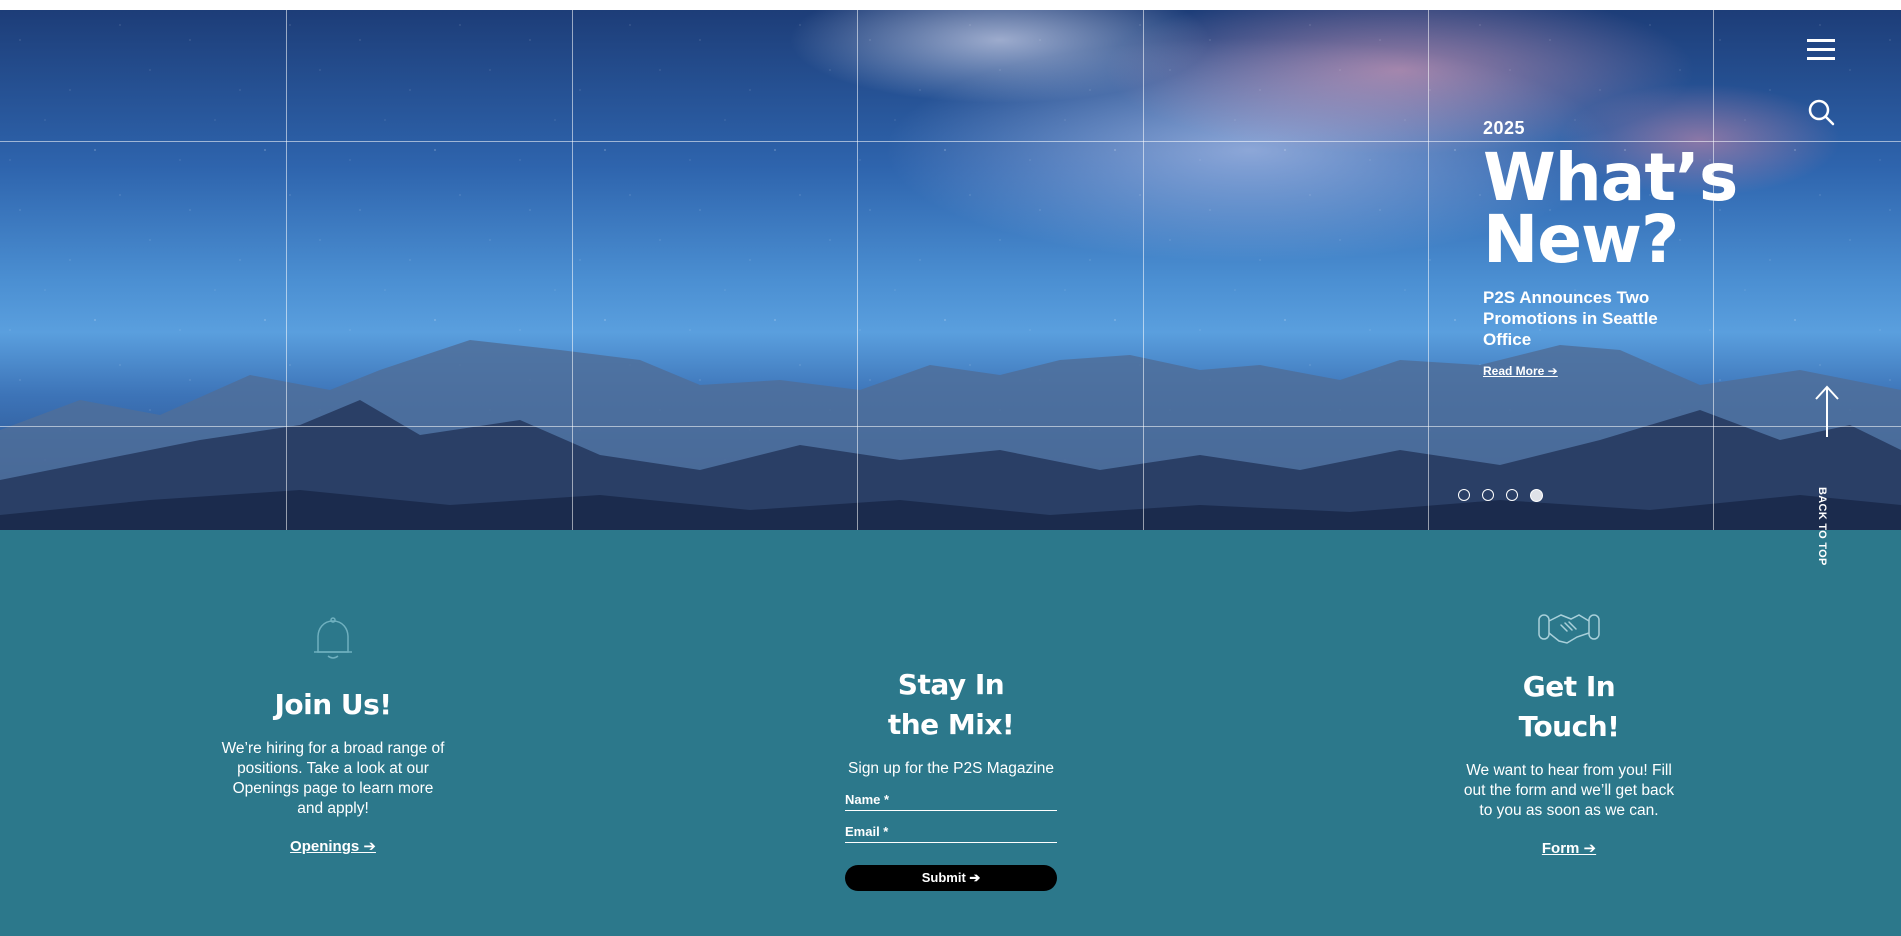 The height and width of the screenshot is (936, 1901). Describe the element at coordinates (1821, 112) in the screenshot. I see `search-icon` at that location.